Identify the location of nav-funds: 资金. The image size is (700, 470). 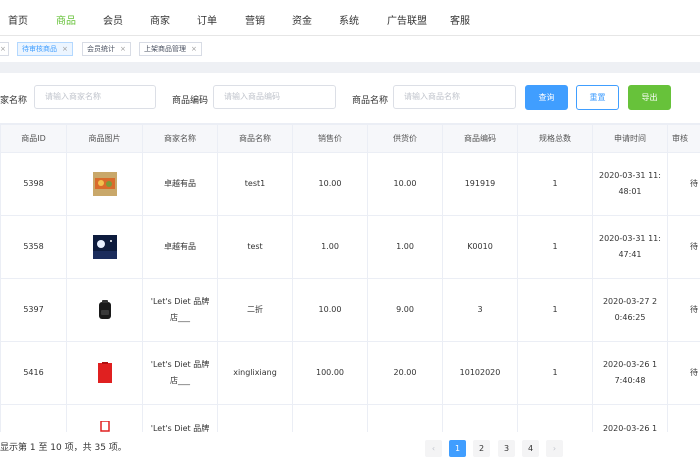
(302, 19).